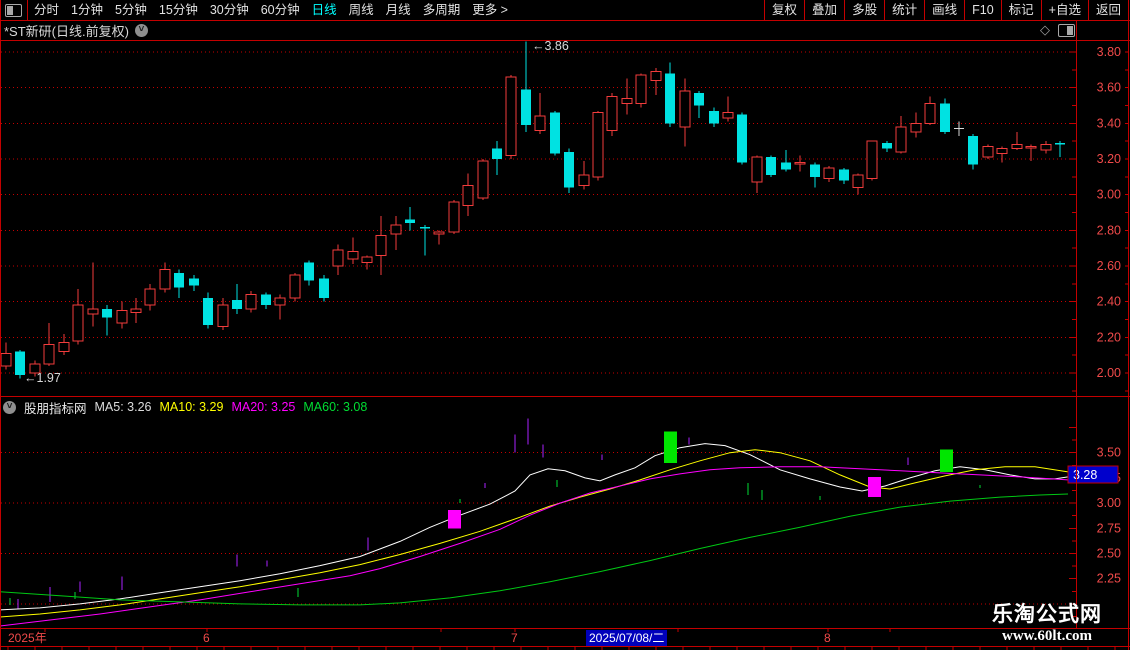  Describe the element at coordinates (1109, 528) in the screenshot. I see `svg-text: 2.75` at that location.